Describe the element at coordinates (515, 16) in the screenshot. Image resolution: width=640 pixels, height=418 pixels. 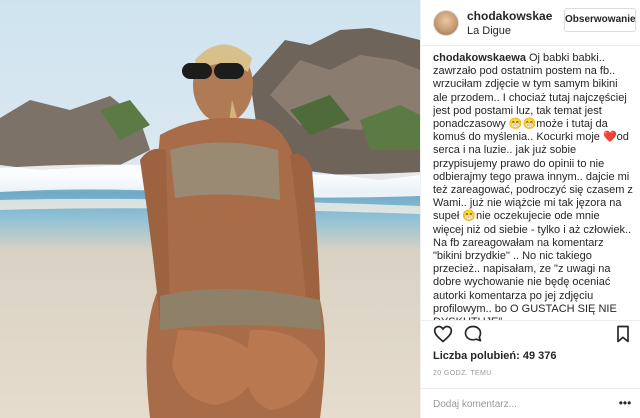
I see `header-username: chodakowskae` at that location.